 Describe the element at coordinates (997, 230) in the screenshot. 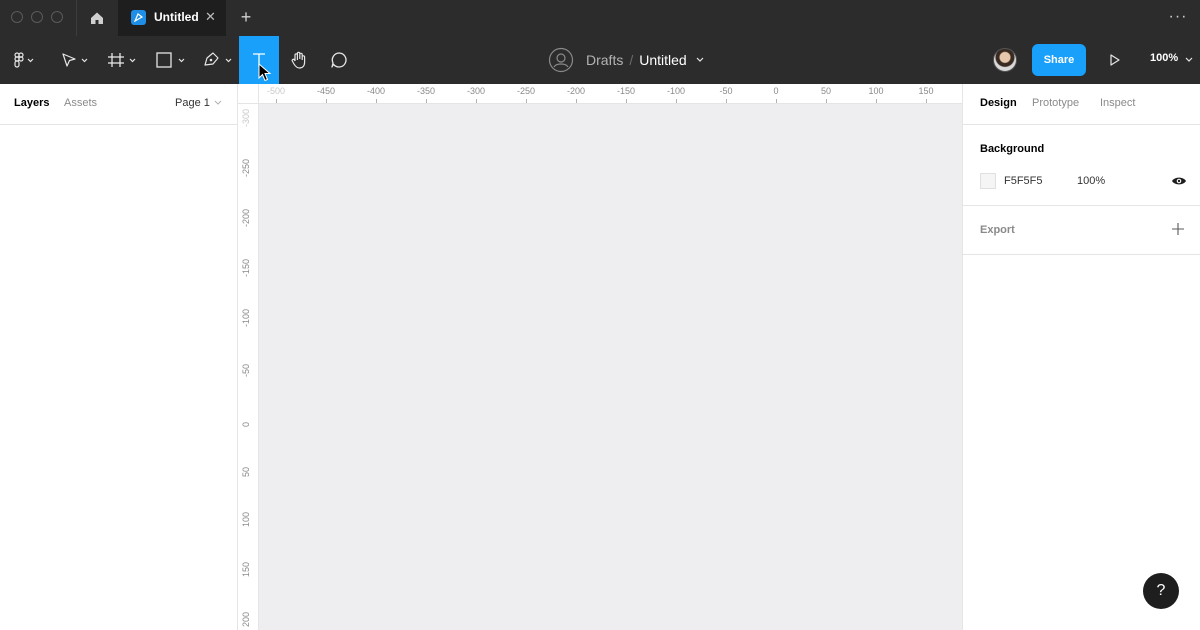

I see `export-section-title: Export` at that location.